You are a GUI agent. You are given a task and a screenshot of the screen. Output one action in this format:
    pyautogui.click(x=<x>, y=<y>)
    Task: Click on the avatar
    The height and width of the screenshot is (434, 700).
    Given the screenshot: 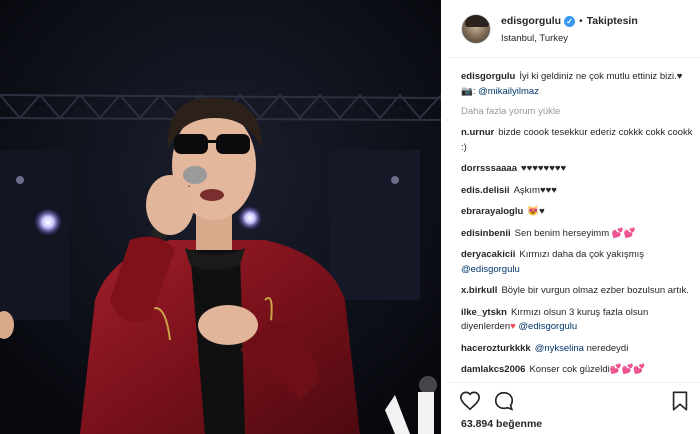 What is the action you would take?
    pyautogui.click(x=476, y=29)
    